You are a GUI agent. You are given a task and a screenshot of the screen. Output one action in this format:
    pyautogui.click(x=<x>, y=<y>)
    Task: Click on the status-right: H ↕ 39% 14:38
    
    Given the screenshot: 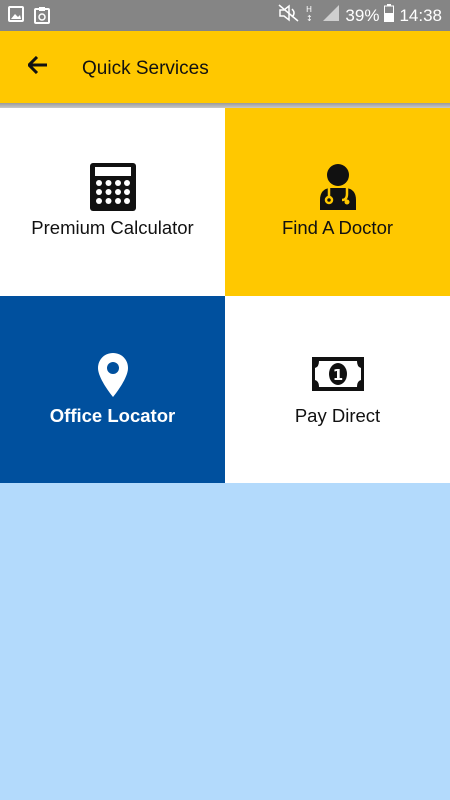 What is the action you would take?
    pyautogui.click(x=360, y=15)
    